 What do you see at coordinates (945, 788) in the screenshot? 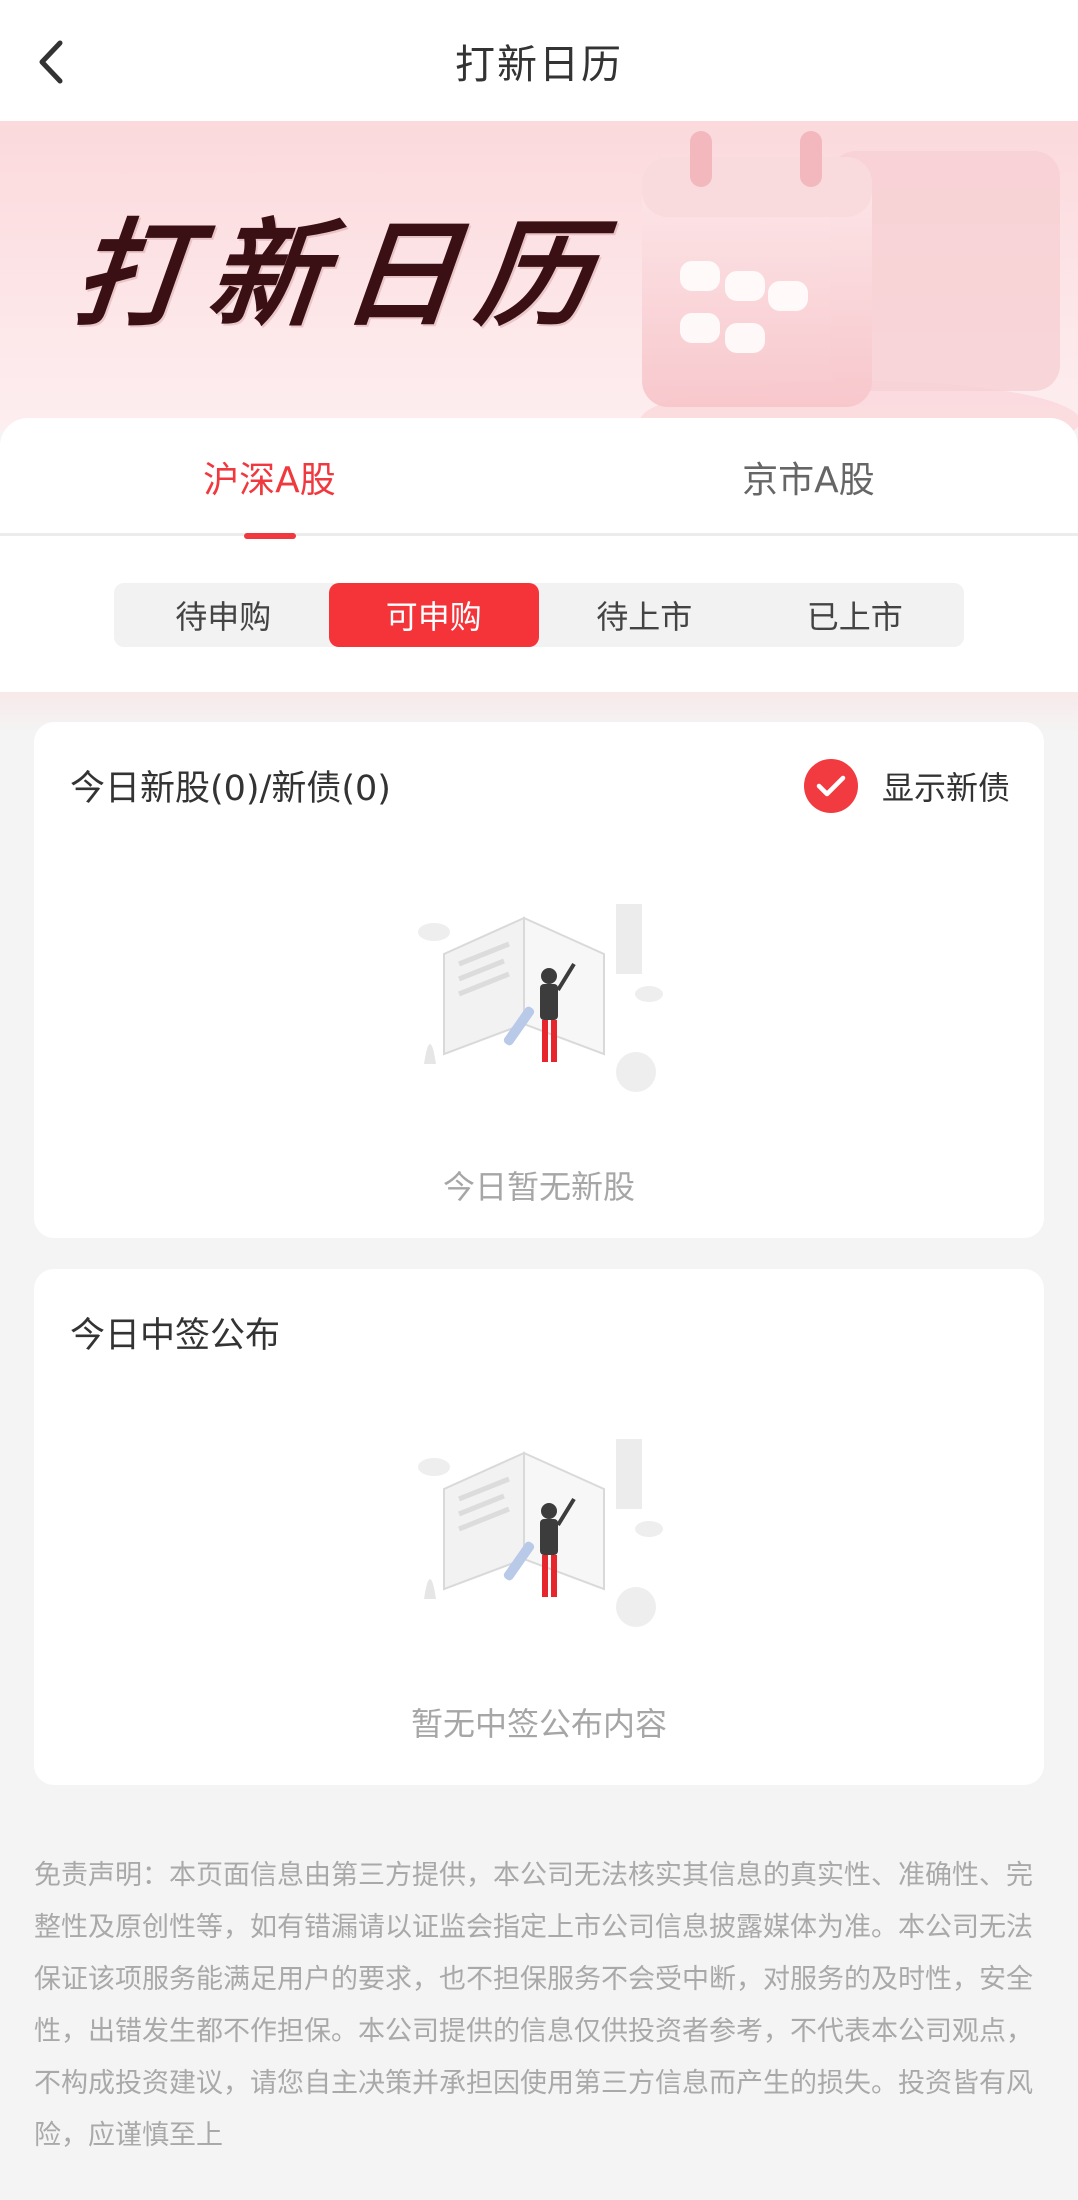
I see `show-bonds-label: 显示新债` at bounding box center [945, 788].